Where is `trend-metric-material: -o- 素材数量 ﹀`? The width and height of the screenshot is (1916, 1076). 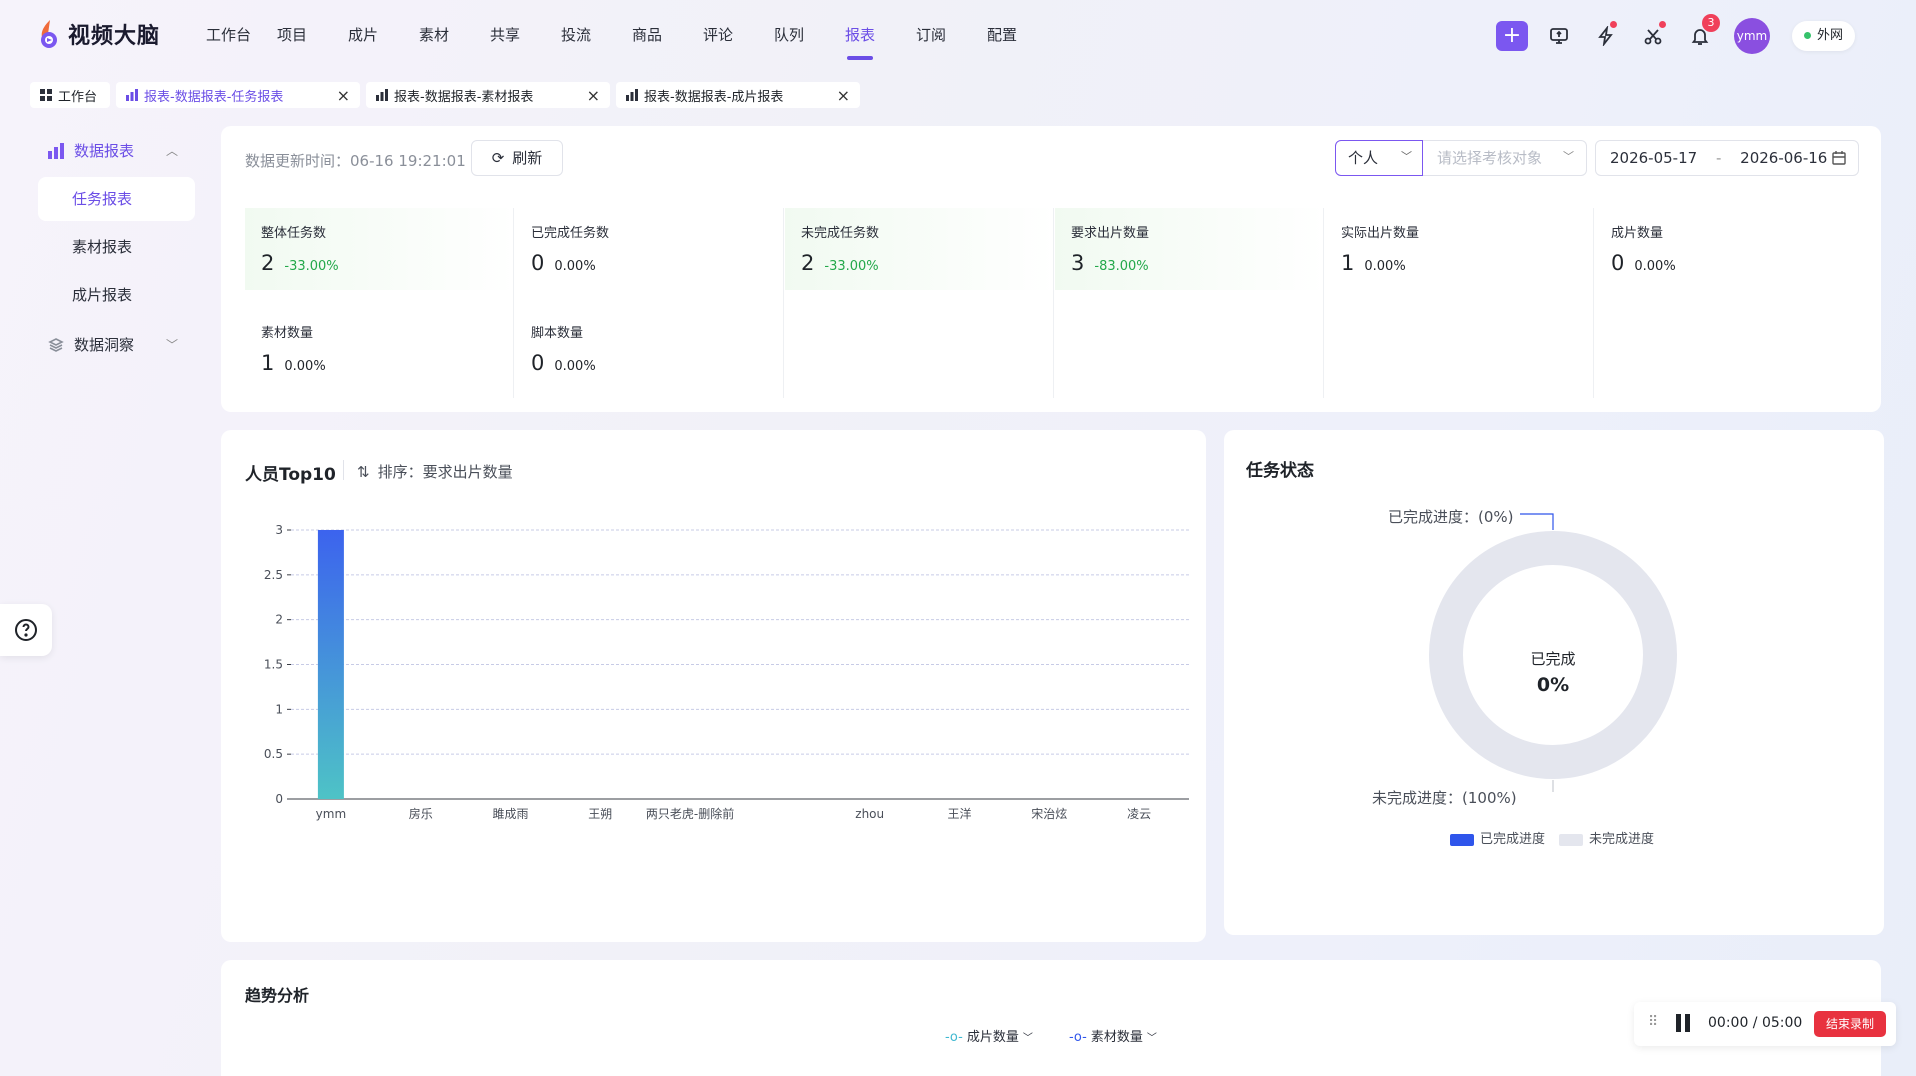 trend-metric-material: -o- 素材数量 ﹀ is located at coordinates (1113, 1035).